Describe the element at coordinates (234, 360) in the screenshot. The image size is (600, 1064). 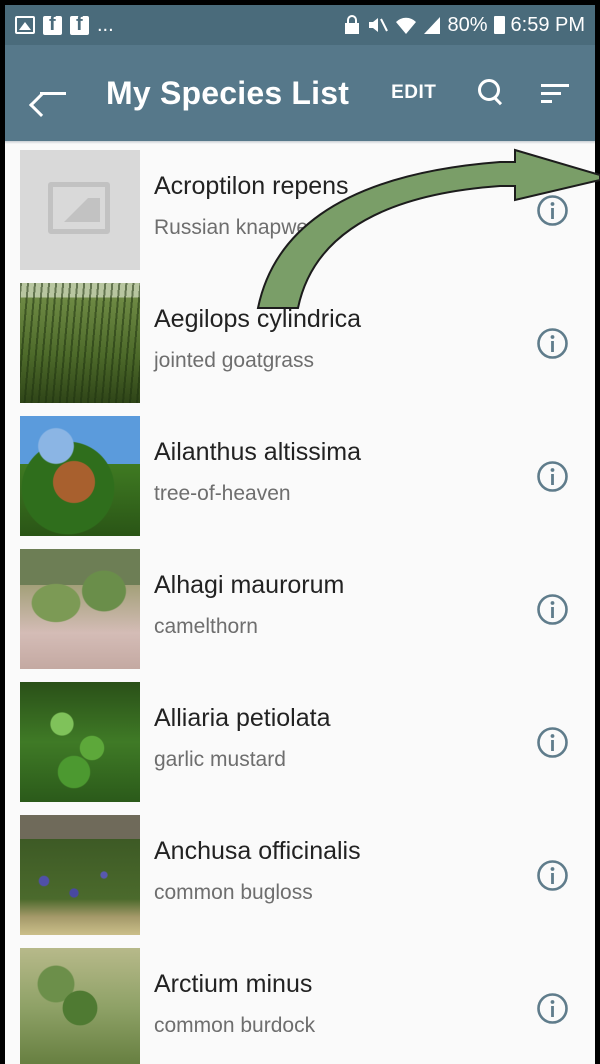
I see `common-name: jointed goatgrass` at that location.